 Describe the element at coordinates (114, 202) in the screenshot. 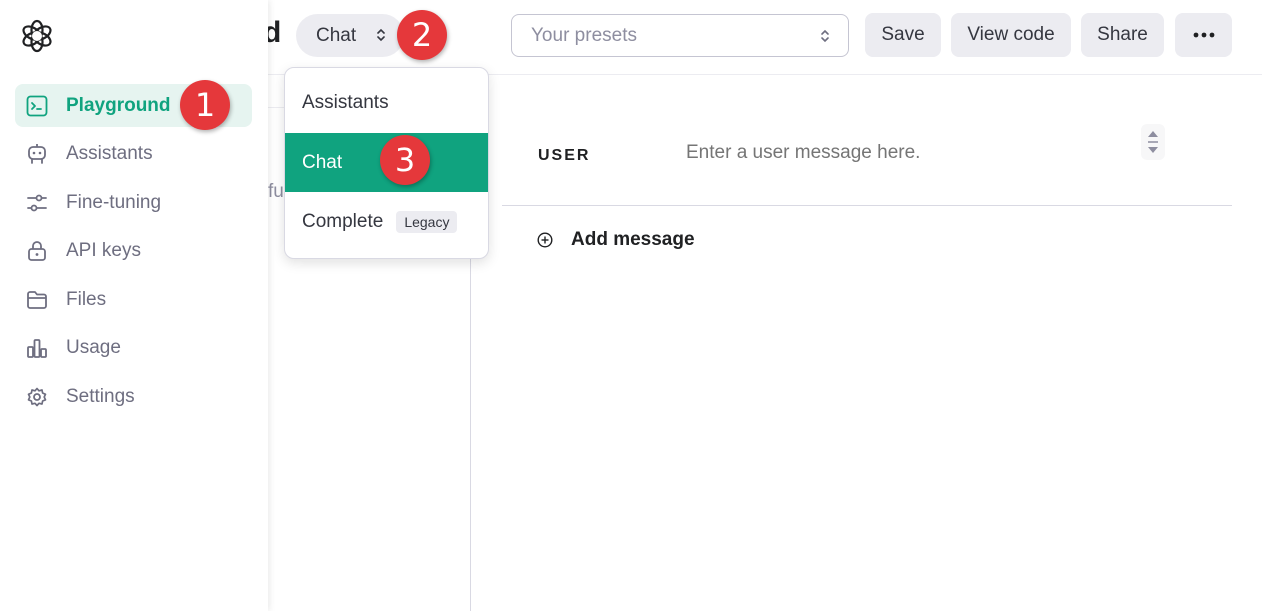

I see `sidebar-item-label: Fine-tuning` at that location.